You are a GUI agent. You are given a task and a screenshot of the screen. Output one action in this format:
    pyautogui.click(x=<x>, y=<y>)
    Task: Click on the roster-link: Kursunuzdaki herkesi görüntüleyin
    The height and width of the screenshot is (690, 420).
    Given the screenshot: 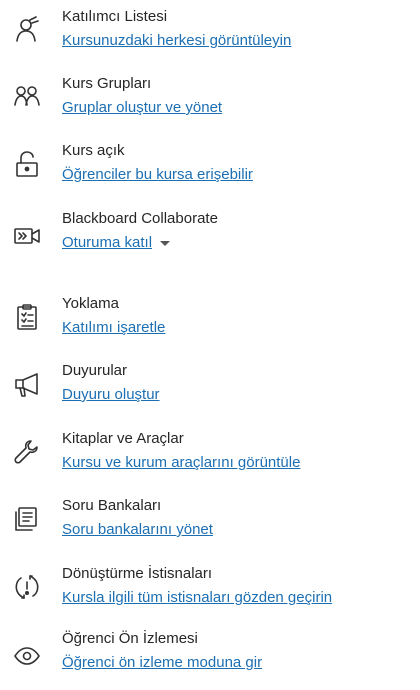 What is the action you would take?
    pyautogui.click(x=176, y=41)
    